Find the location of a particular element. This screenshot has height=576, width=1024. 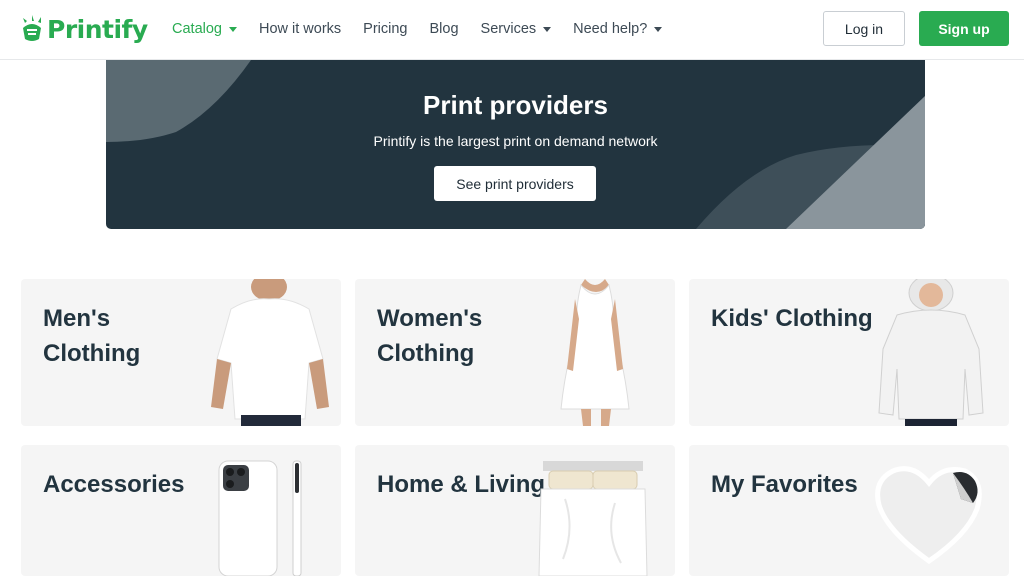

nav-how-it-works-label: How it works is located at coordinates (300, 29).